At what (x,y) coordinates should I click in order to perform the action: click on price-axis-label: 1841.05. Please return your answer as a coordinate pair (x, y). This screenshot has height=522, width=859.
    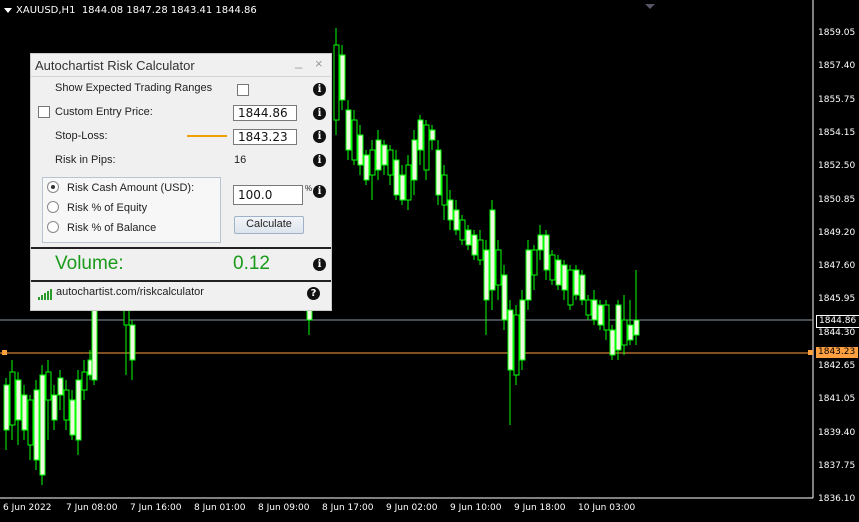
    Looking at the image, I should click on (837, 399).